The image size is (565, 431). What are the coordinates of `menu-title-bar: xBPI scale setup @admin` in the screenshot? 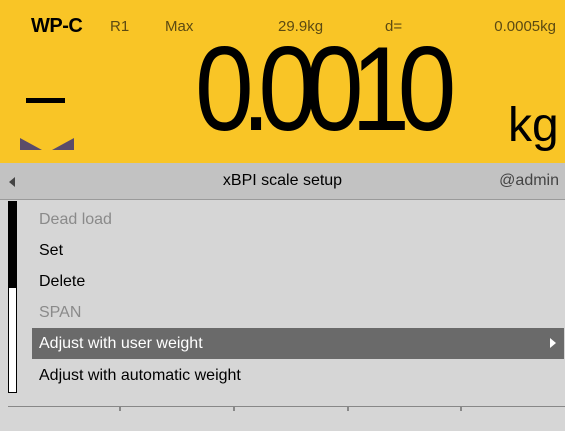 It's located at (282, 181).